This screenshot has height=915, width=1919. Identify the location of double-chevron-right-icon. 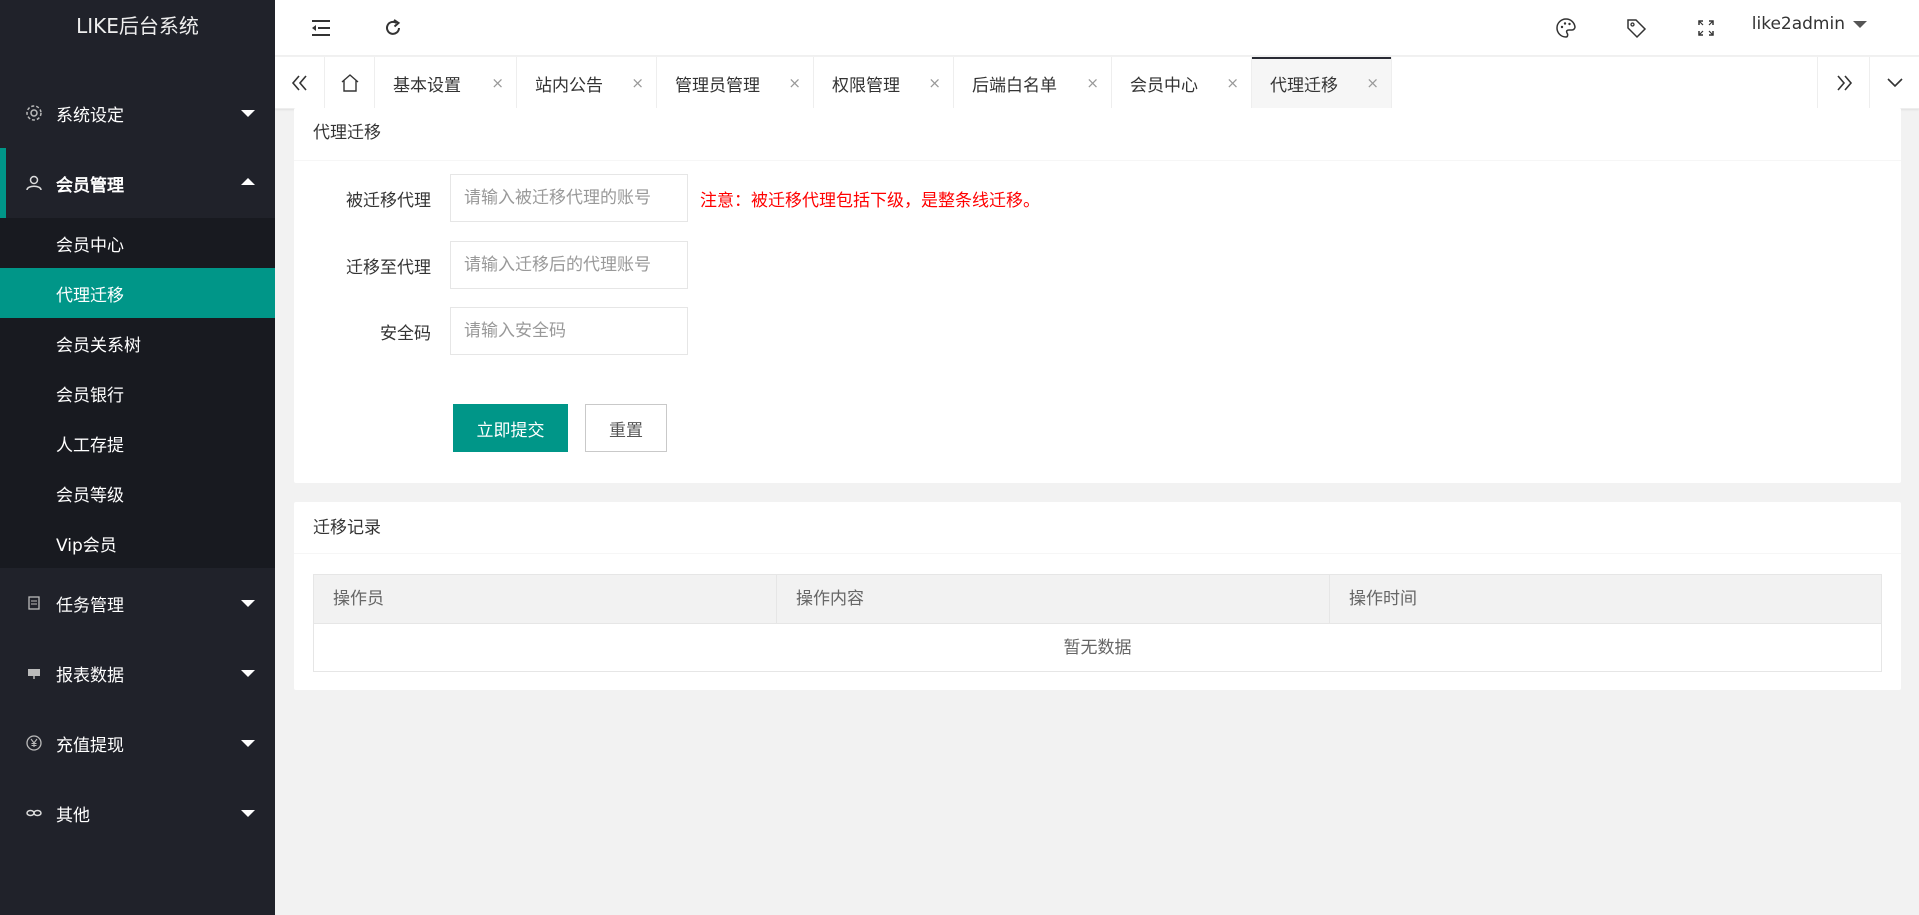
(1844, 83).